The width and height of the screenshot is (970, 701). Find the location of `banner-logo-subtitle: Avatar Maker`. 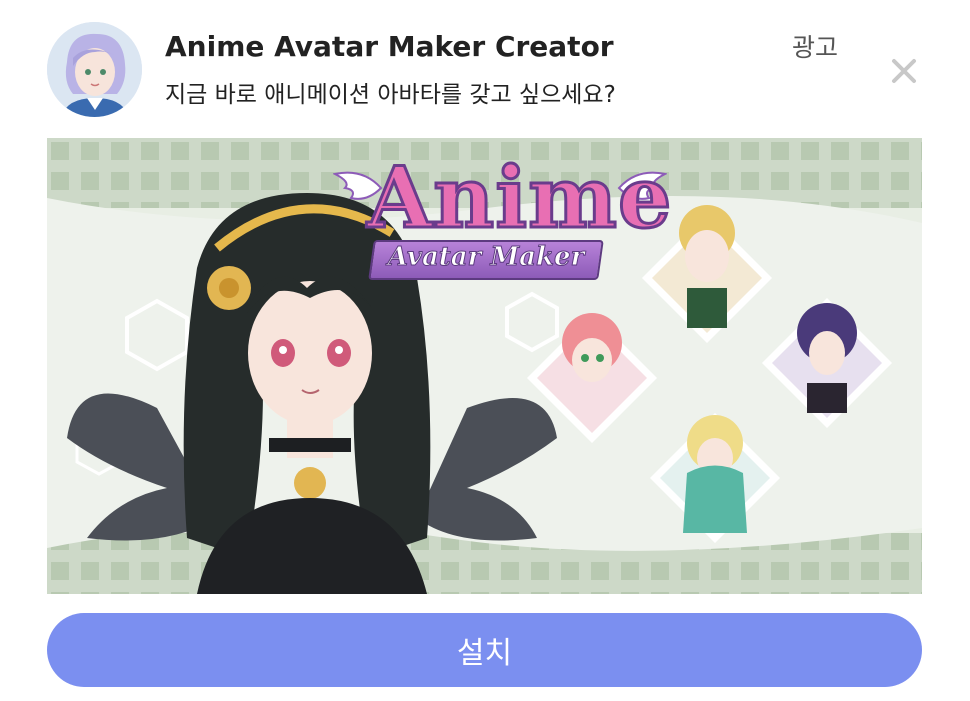

banner-logo-subtitle: Avatar Maker is located at coordinates (486, 257).